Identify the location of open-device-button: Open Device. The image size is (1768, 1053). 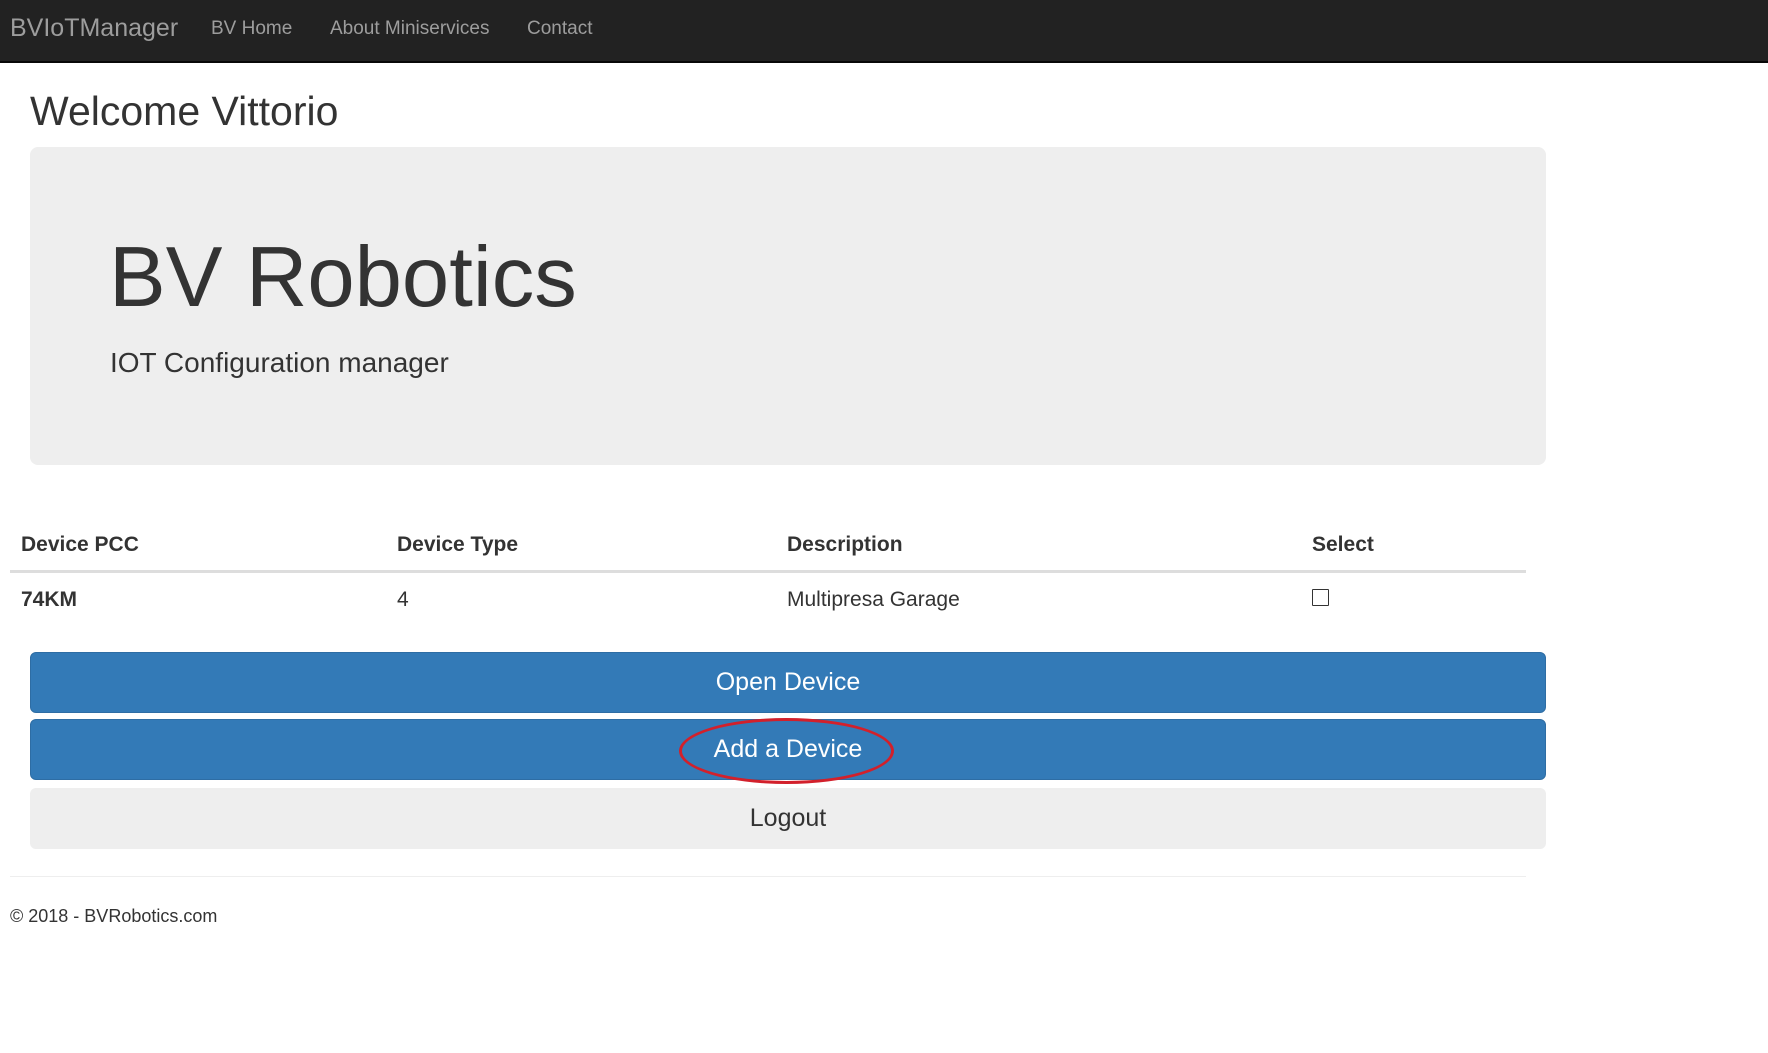
(788, 682).